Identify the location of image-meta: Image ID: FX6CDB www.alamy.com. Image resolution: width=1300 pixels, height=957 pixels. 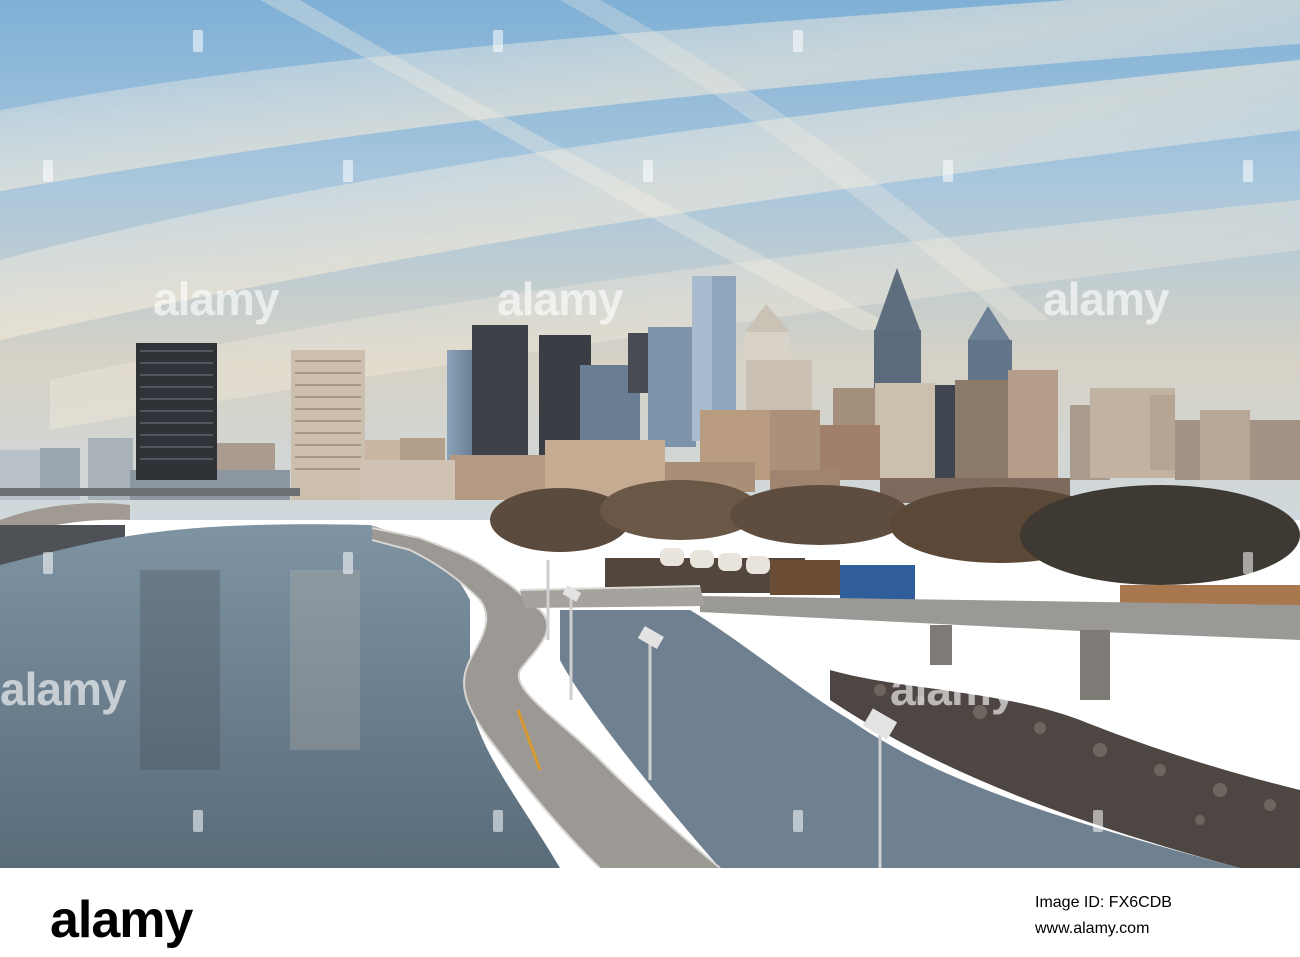
(1103, 916).